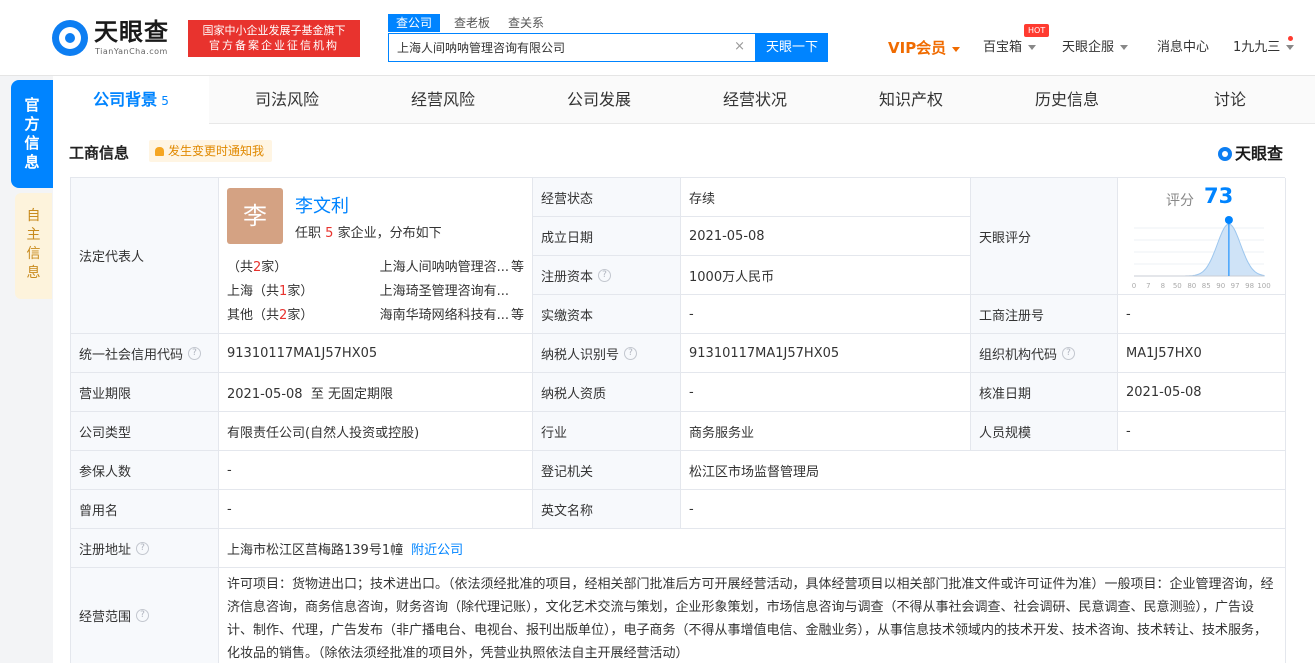  Describe the element at coordinates (1088, 47) in the screenshot. I see `enterprise-service-label: 天眼企服` at that location.